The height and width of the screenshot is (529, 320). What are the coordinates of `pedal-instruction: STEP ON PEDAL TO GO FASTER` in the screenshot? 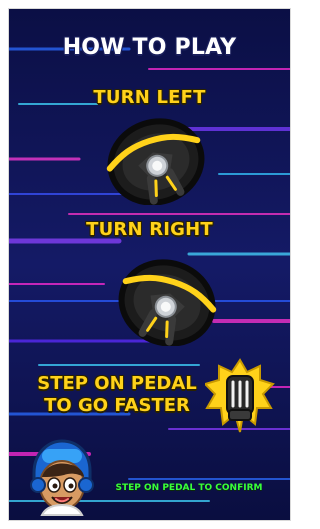 It's located at (117, 395).